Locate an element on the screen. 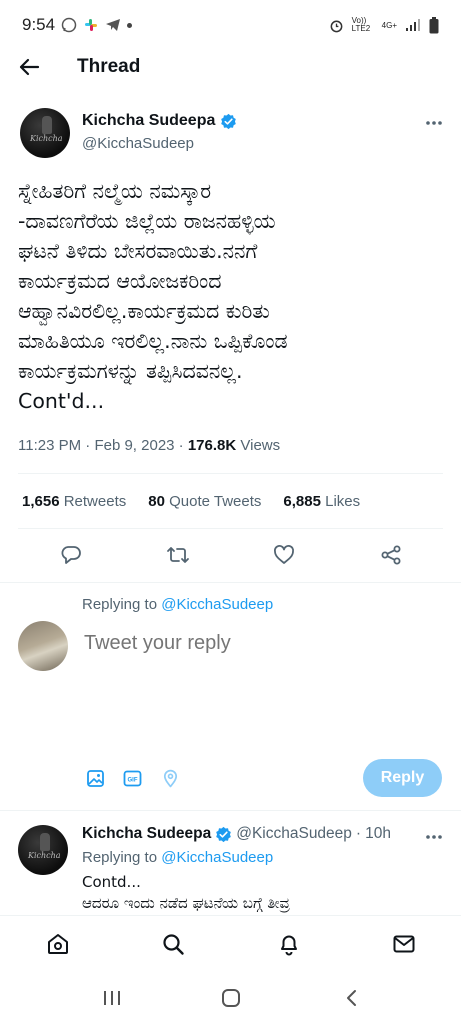 This screenshot has width=461, height=1024. notification-dot is located at coordinates (130, 25).